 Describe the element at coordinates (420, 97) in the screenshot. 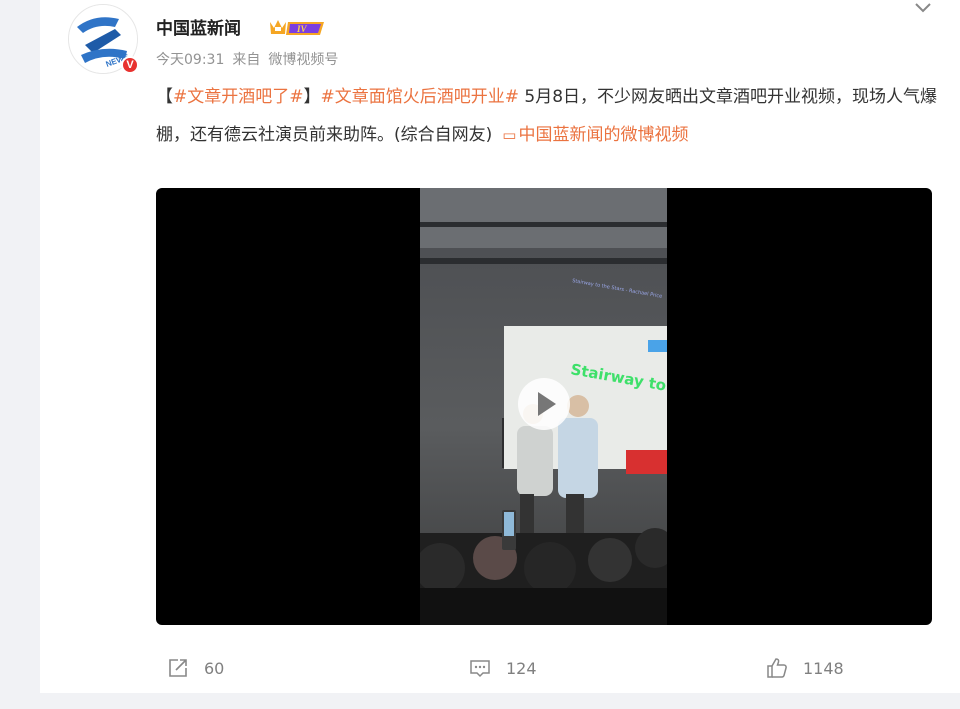

I see `hashtag-link-2: #文章面馆火后酒吧开业#` at that location.